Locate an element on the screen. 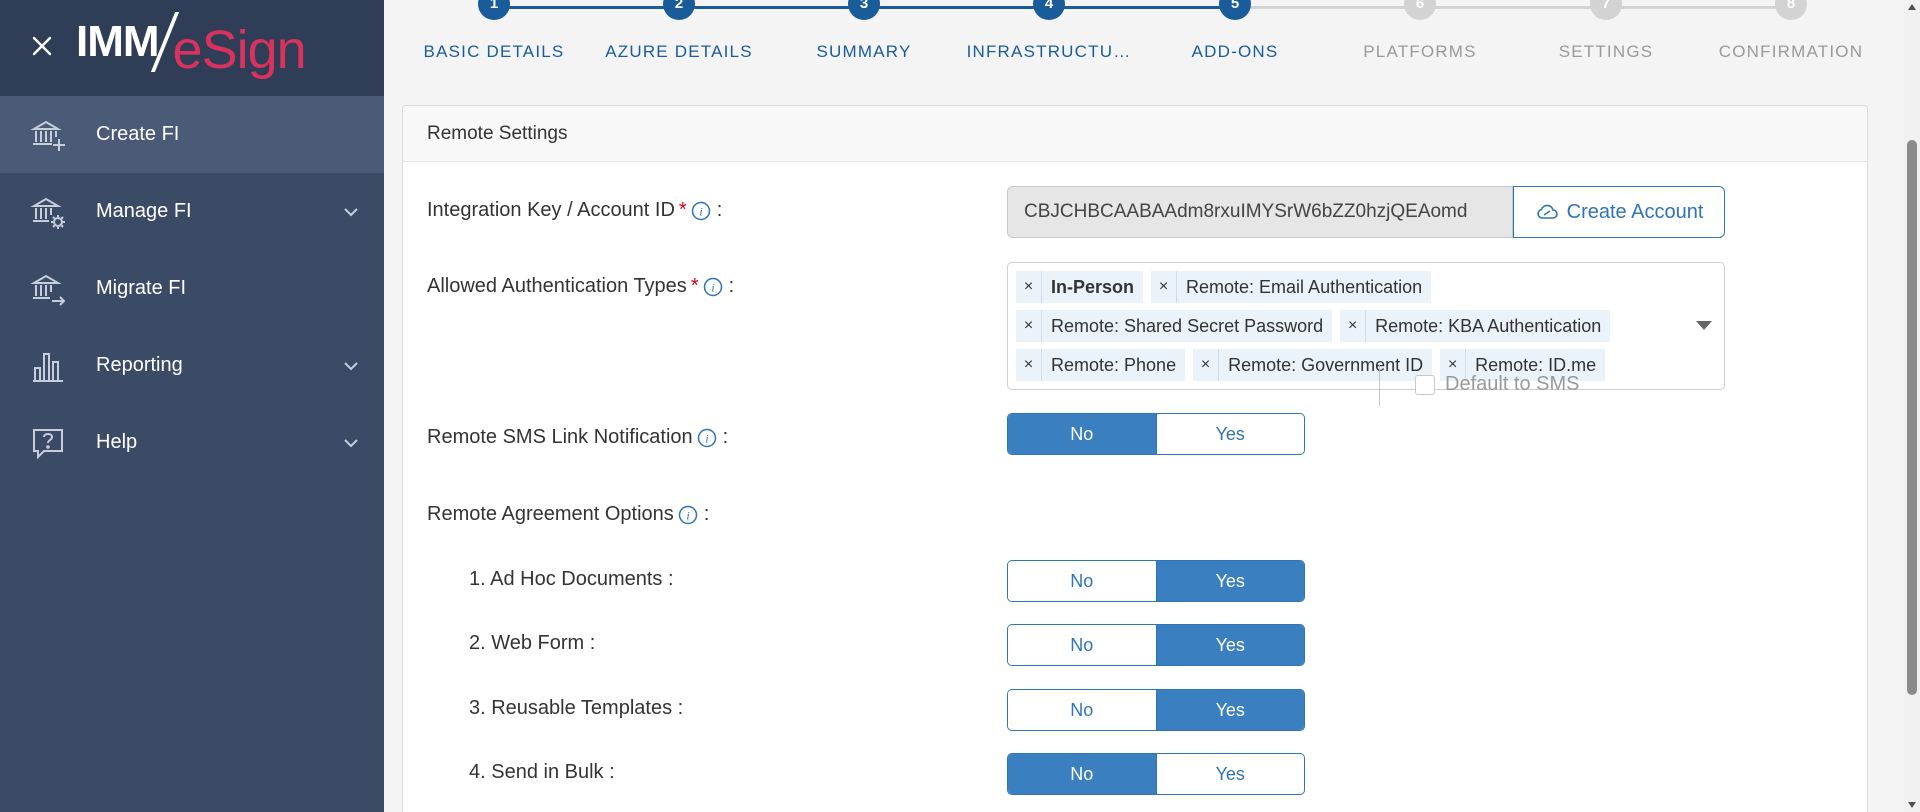  step-number: 7 is located at coordinates (1606, 10).